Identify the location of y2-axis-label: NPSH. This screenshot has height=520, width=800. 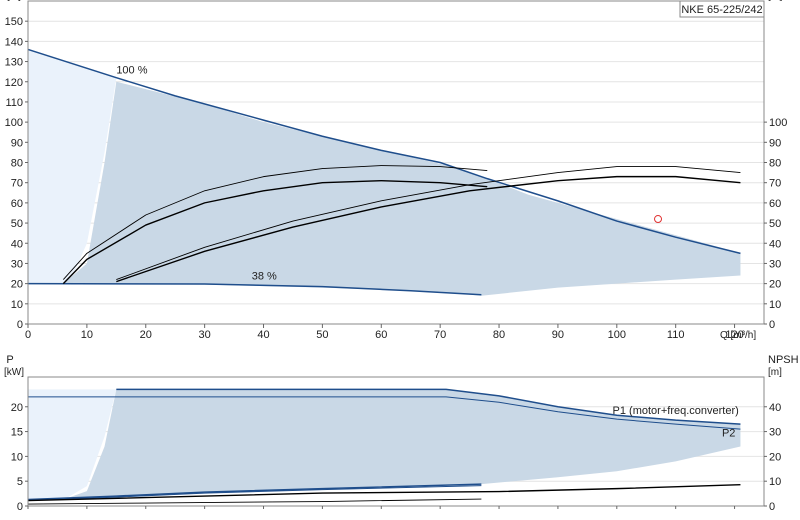
(783, 360).